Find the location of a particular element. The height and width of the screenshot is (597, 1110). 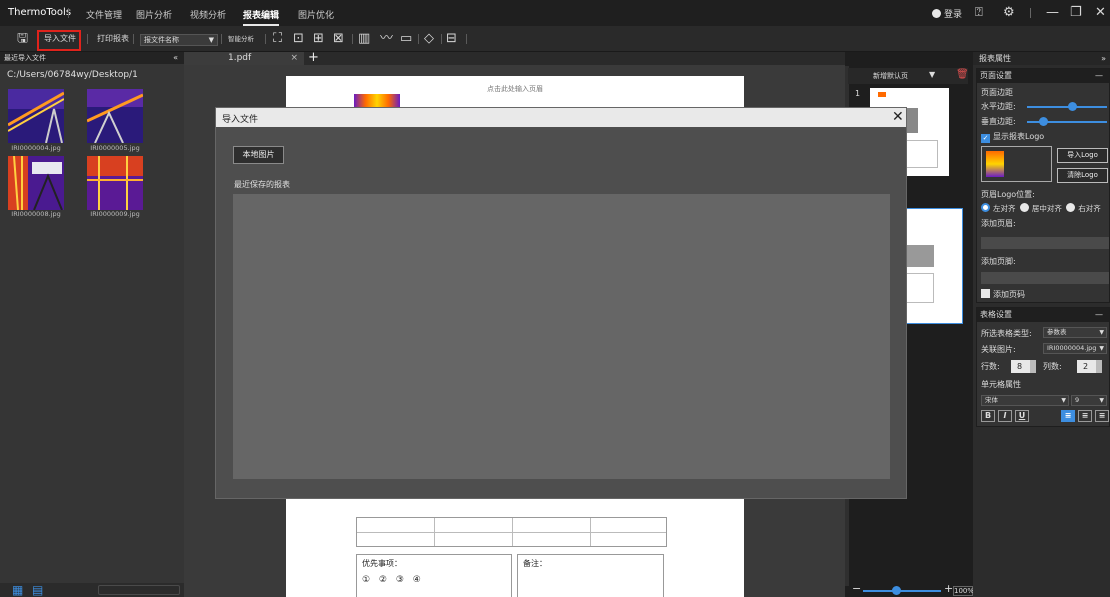

login-button: 登录 is located at coordinates (947, 13).